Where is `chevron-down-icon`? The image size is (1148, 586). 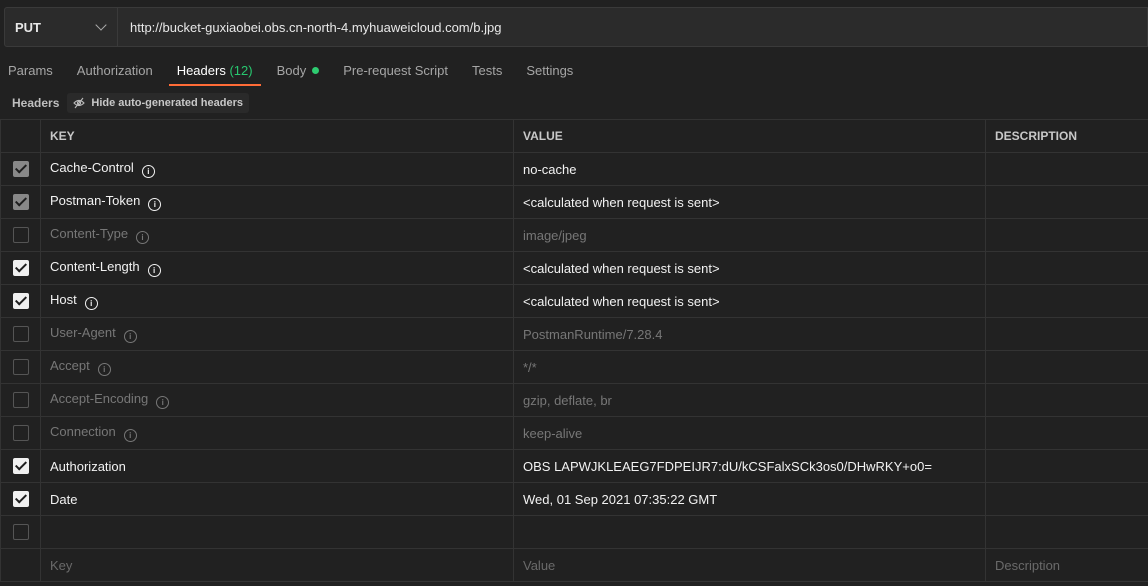 chevron-down-icon is located at coordinates (101, 25).